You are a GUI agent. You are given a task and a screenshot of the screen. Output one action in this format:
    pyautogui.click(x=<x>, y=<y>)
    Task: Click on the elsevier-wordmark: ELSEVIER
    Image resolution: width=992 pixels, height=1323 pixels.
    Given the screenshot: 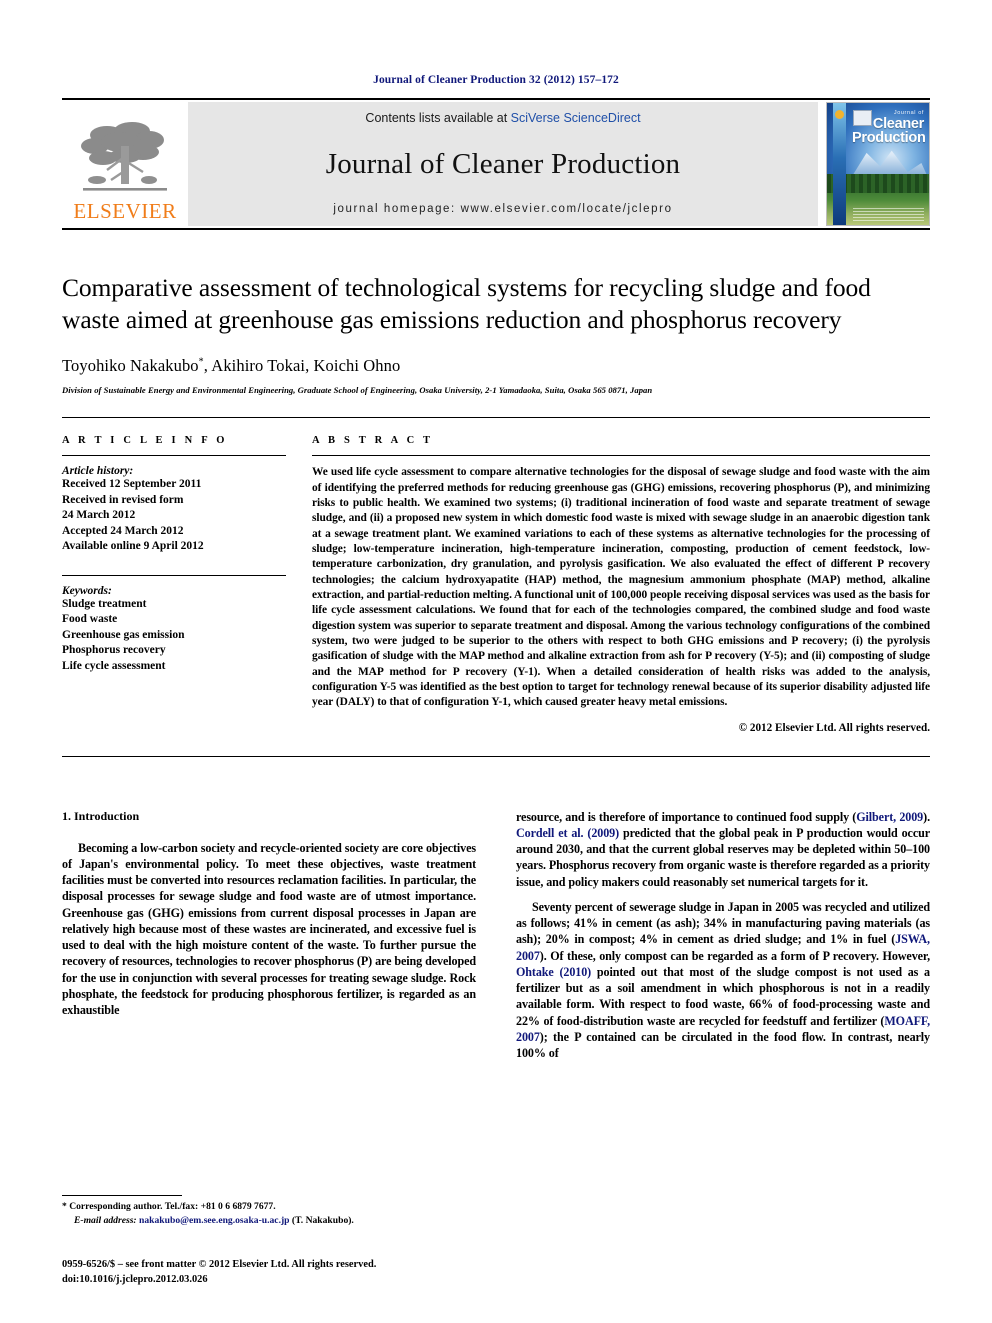 What is the action you would take?
    pyautogui.click(x=125, y=211)
    